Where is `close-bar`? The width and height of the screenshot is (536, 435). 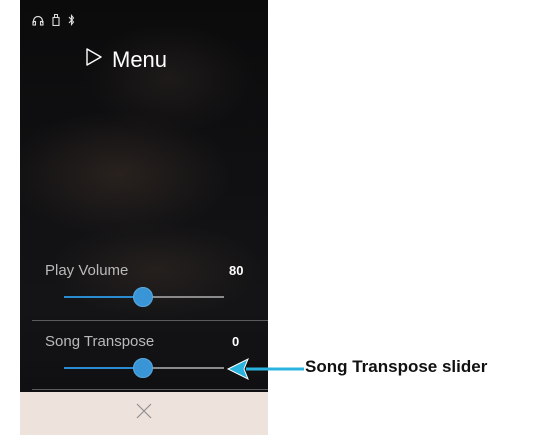
close-bar is located at coordinates (144, 413).